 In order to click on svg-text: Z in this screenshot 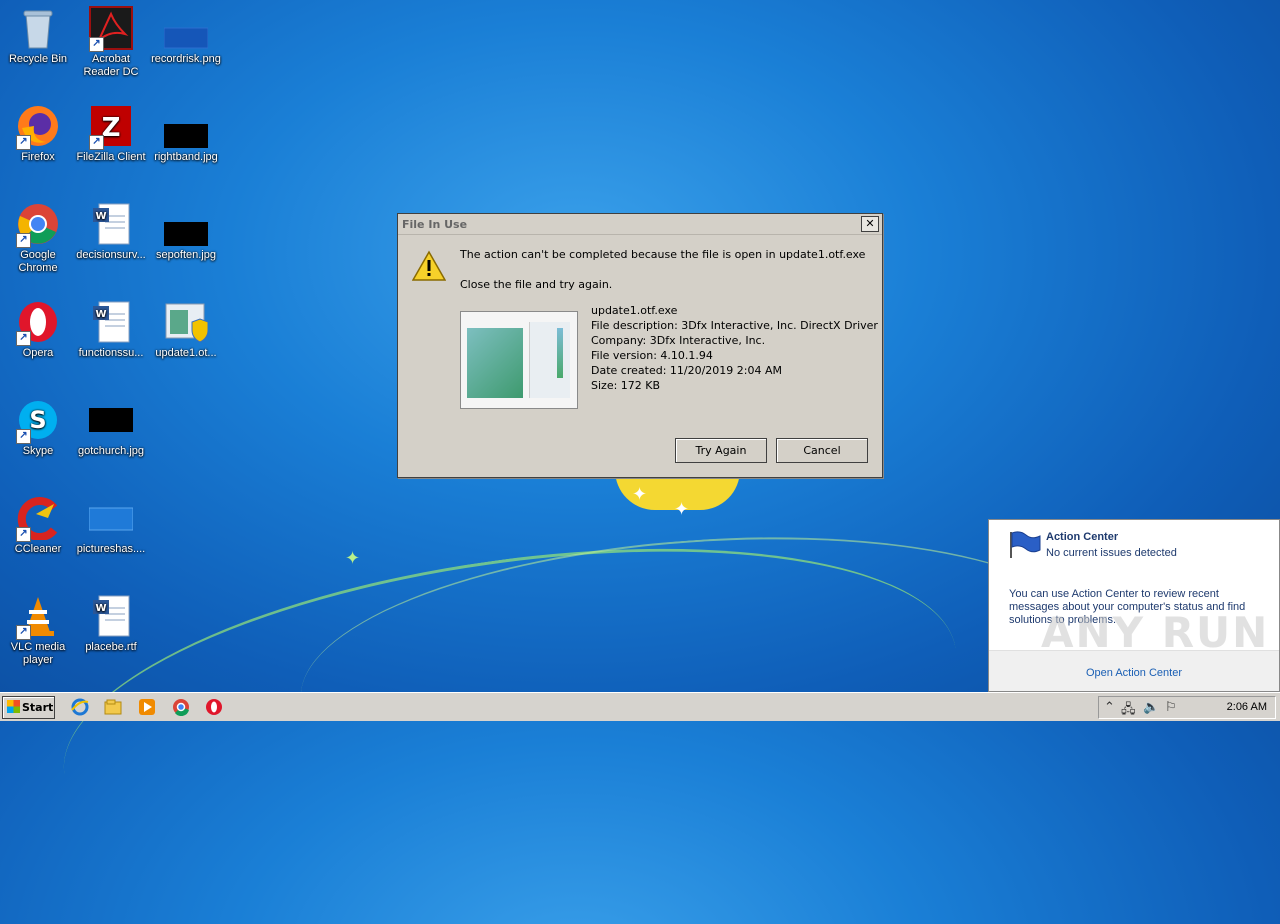, I will do `click(111, 128)`.